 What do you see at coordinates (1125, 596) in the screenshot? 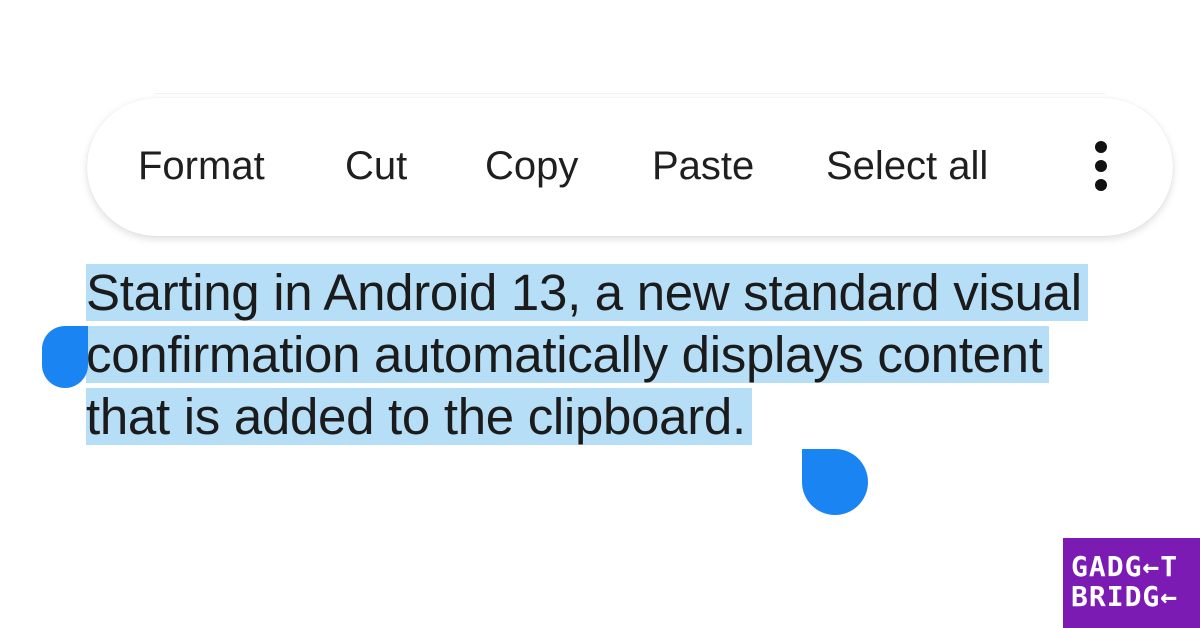
I see `logo-line-2: BRIDG←` at bounding box center [1125, 596].